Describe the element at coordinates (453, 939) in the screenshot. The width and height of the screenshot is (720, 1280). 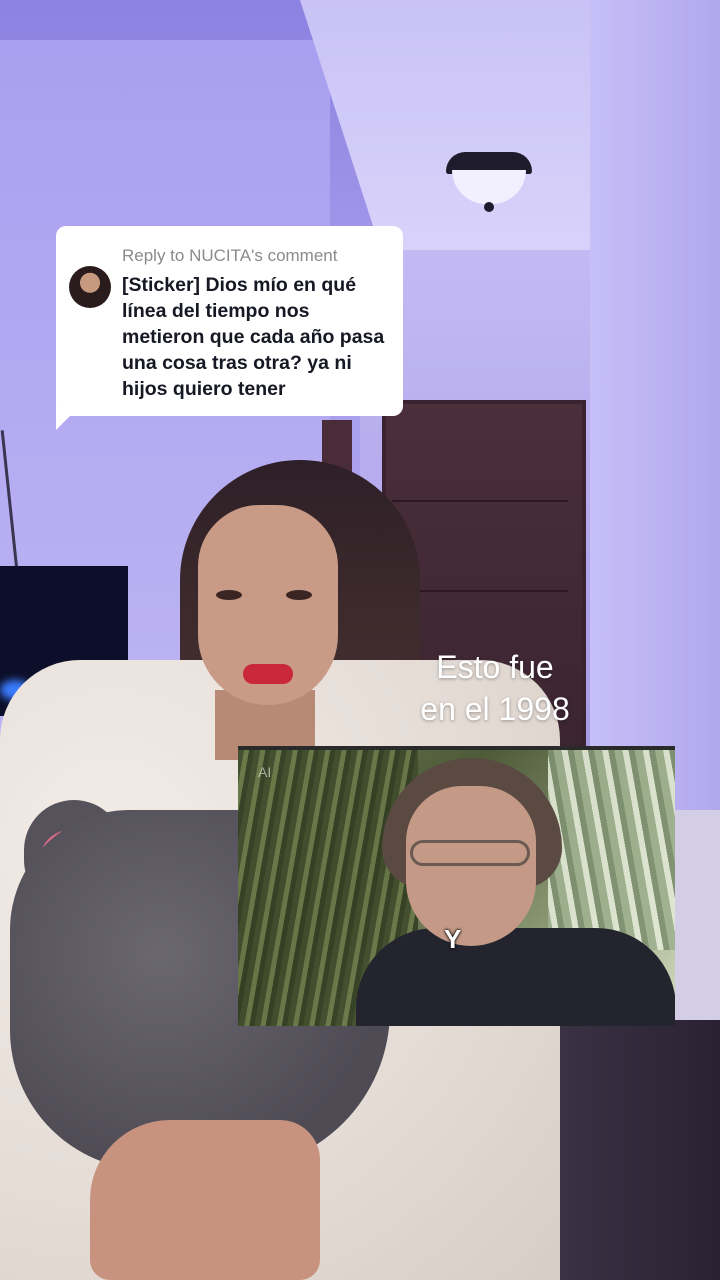
I see `inset-subtitle: Y` at that location.